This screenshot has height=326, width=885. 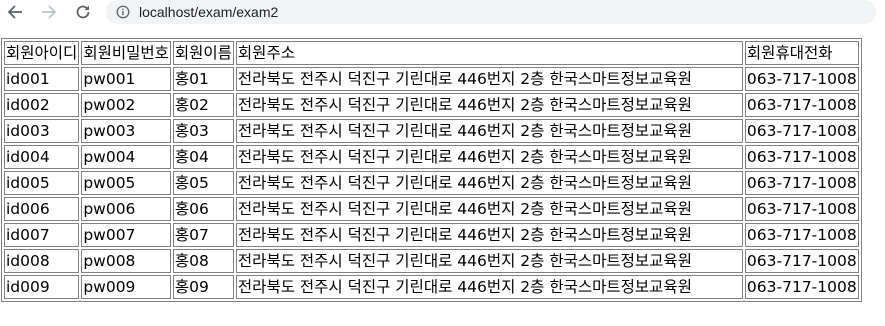 What do you see at coordinates (42, 183) in the screenshot?
I see `cell-member-id: id005` at bounding box center [42, 183].